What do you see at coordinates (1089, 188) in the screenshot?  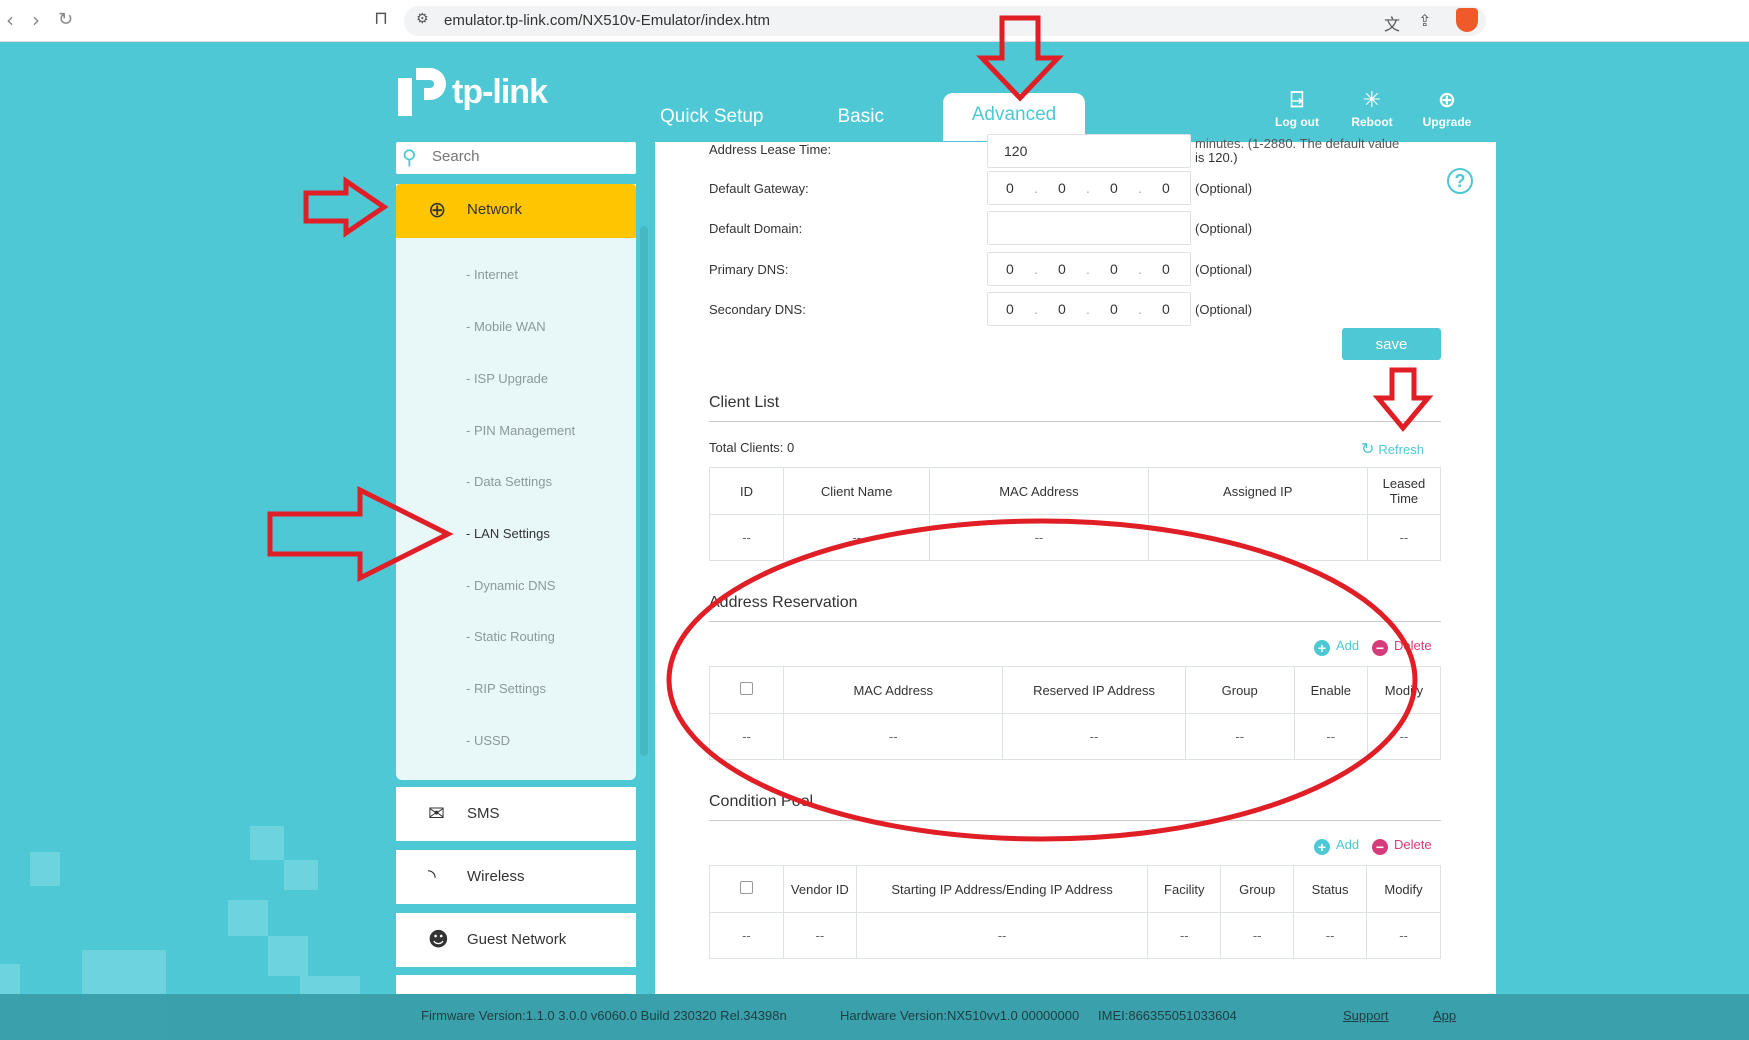 I see `gateway-input: 0. 0. 0. 0` at bounding box center [1089, 188].